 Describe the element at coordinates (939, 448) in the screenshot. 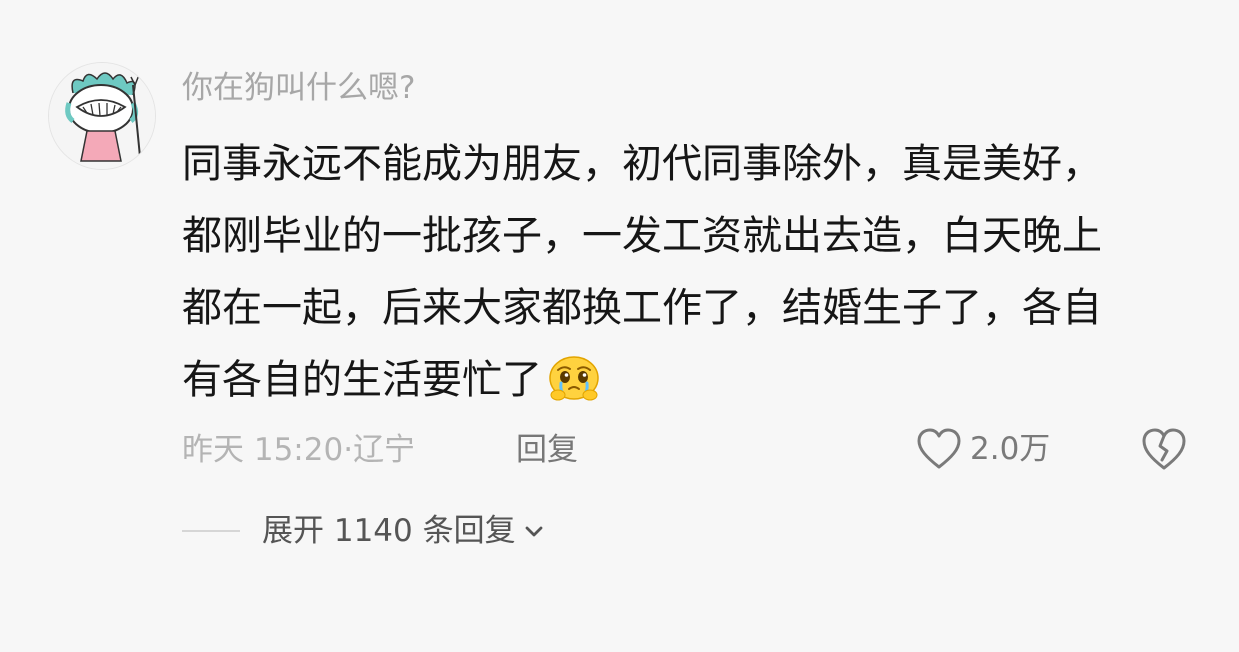

I see `heart-outline-icon` at that location.